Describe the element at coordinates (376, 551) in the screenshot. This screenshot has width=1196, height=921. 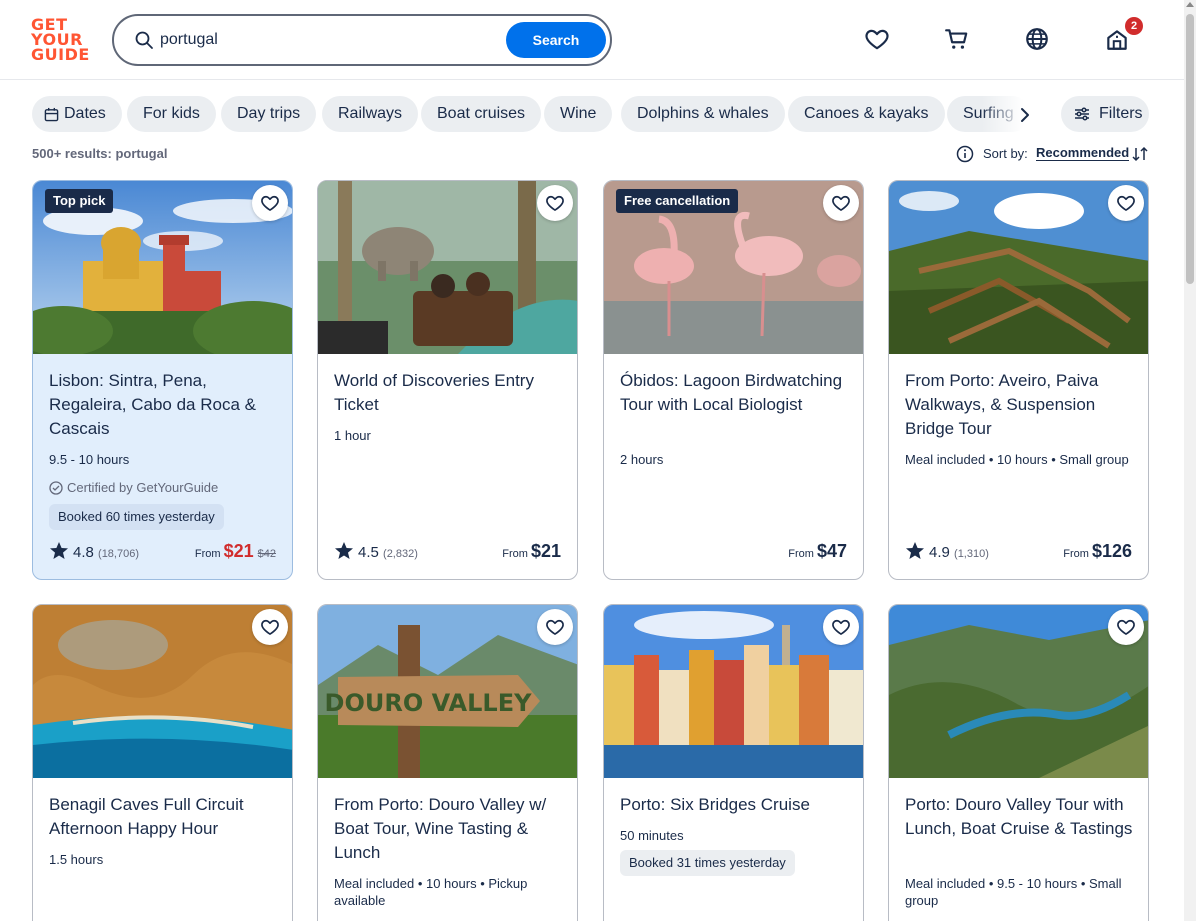
I see `rating: 4.5 (2,832)` at that location.